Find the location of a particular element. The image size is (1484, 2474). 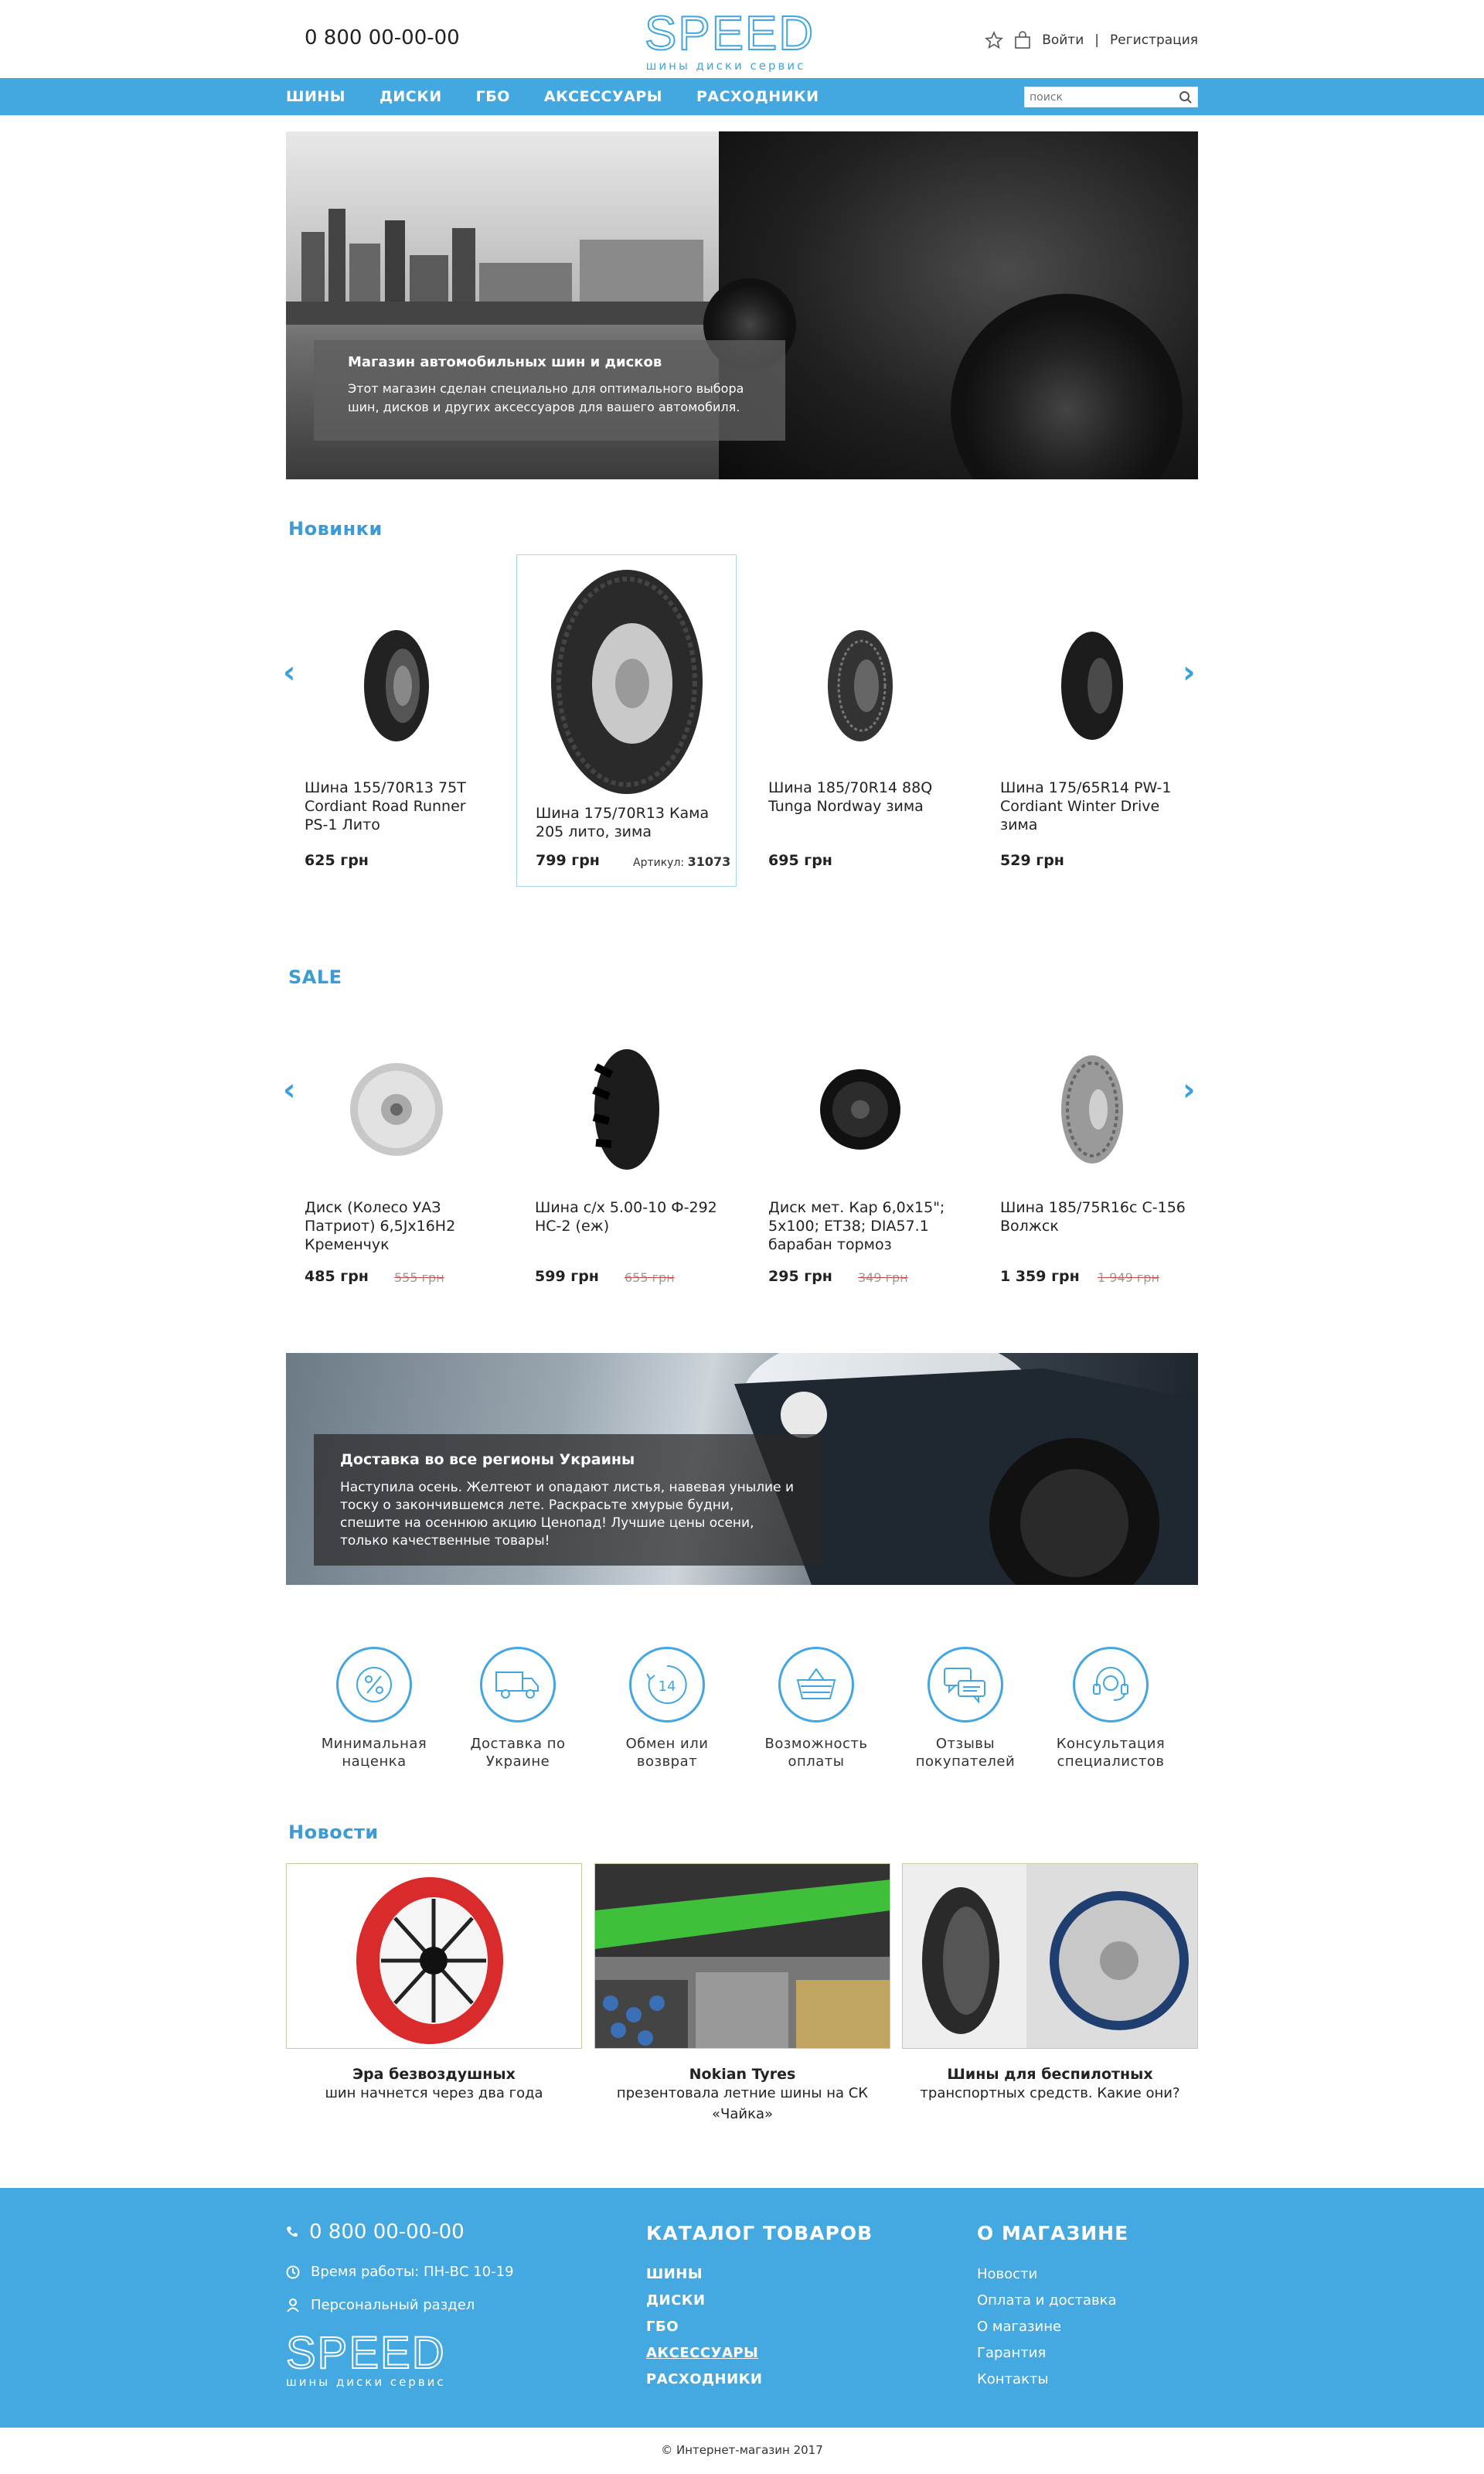

logo: SPEED шины диски сервис is located at coordinates (729, 40).